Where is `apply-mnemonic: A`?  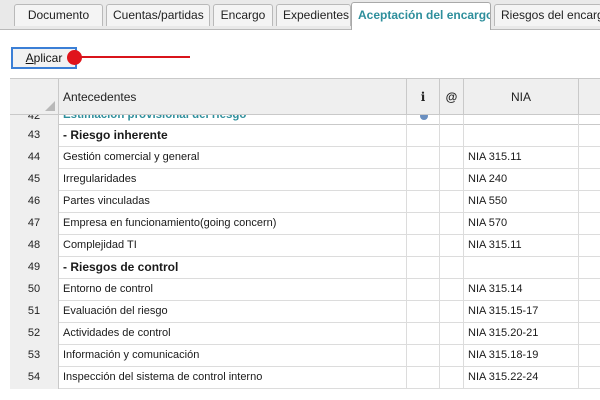
apply-mnemonic: A is located at coordinates (29, 58).